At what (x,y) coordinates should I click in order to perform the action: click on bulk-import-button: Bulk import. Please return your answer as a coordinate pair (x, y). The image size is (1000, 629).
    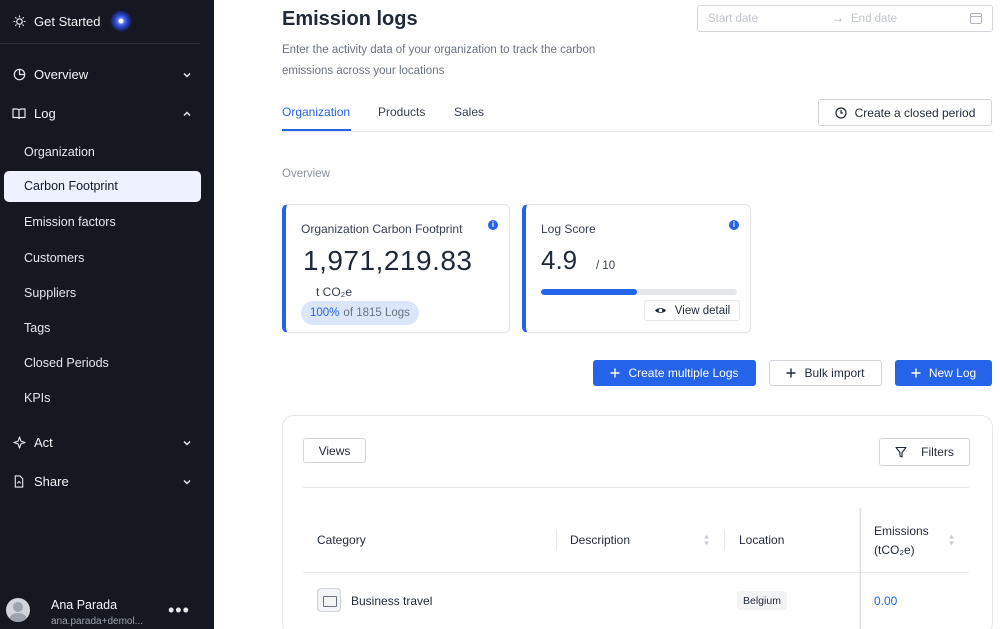
    Looking at the image, I should click on (825, 373).